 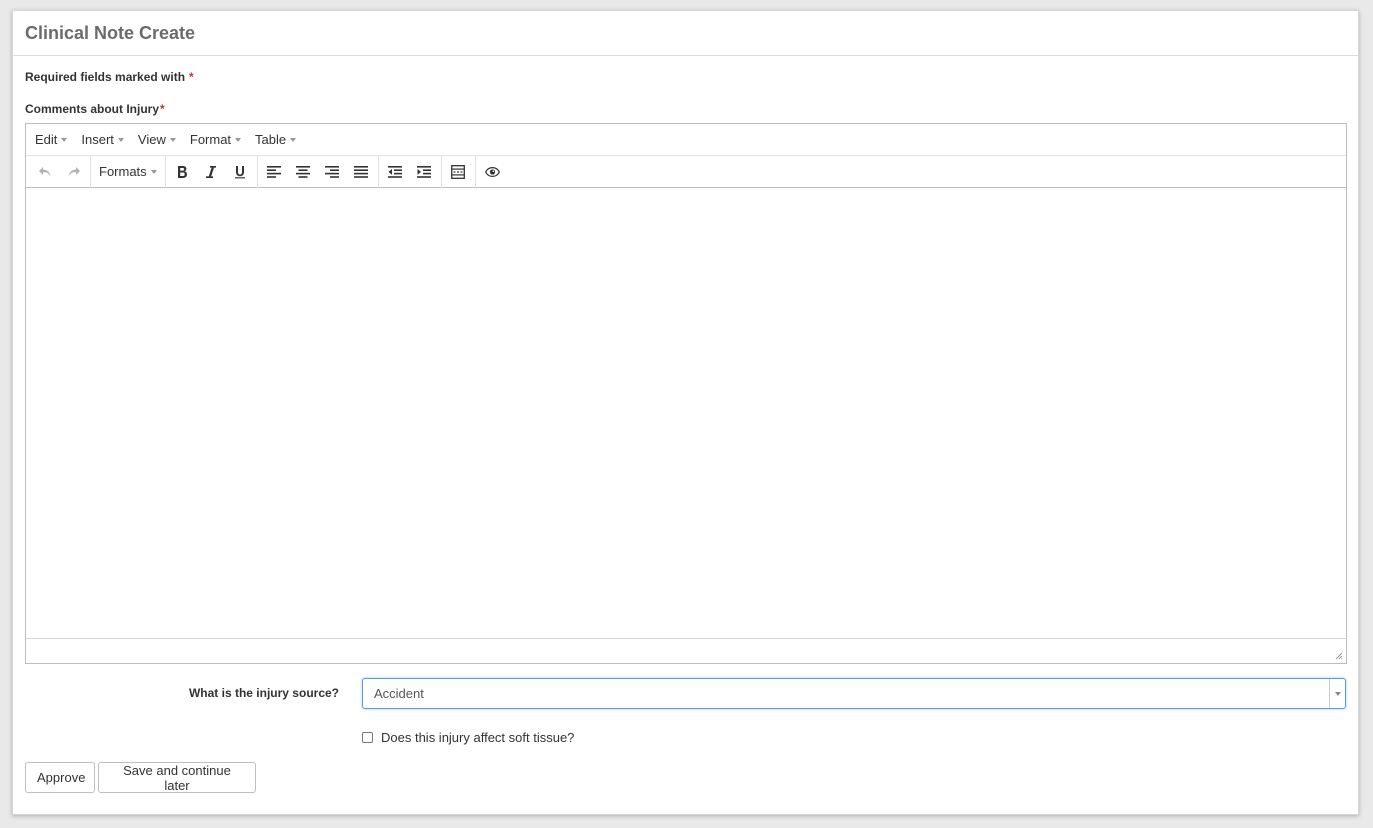 I want to click on menu-format: Format, so click(x=215, y=139).